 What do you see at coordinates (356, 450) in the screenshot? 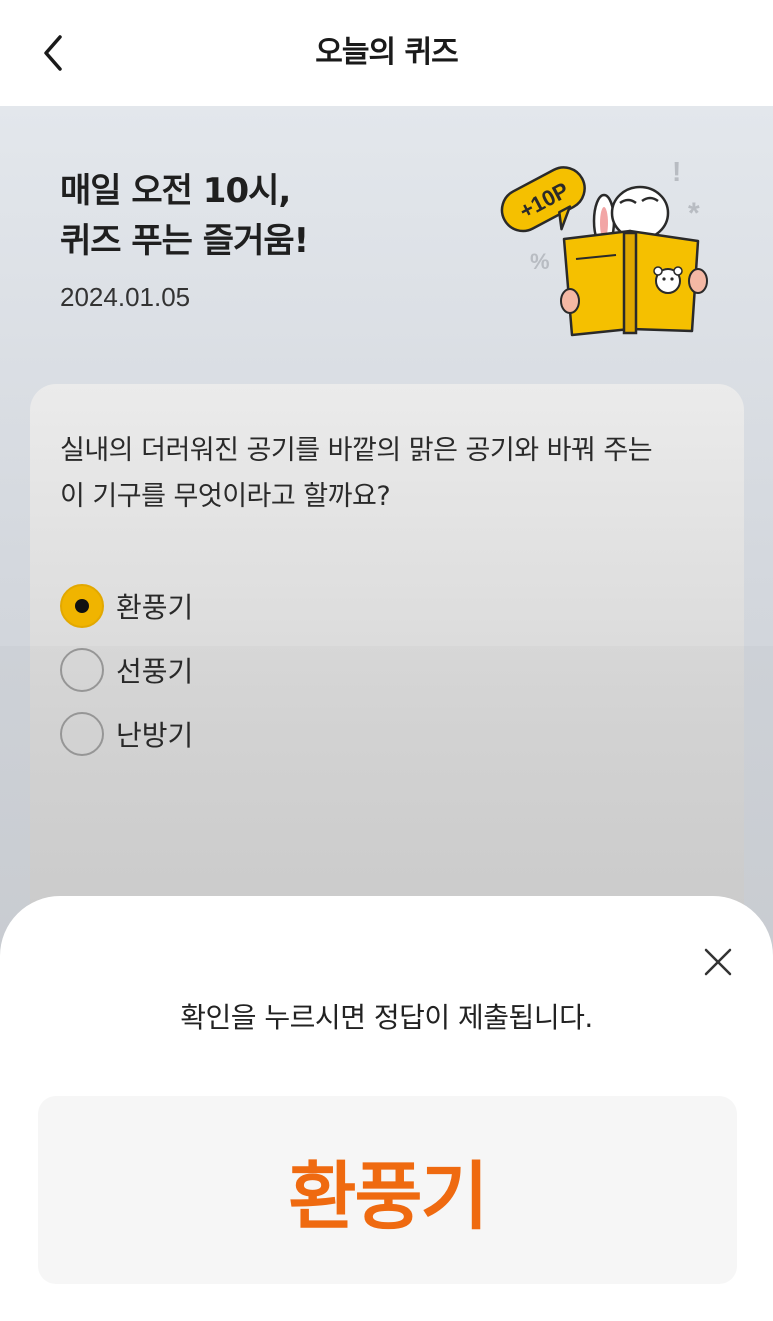
I see `question-line1: 실내의 더러워진 공기를 바깥의 맑은 공기와 바꿔 주는` at bounding box center [356, 450].